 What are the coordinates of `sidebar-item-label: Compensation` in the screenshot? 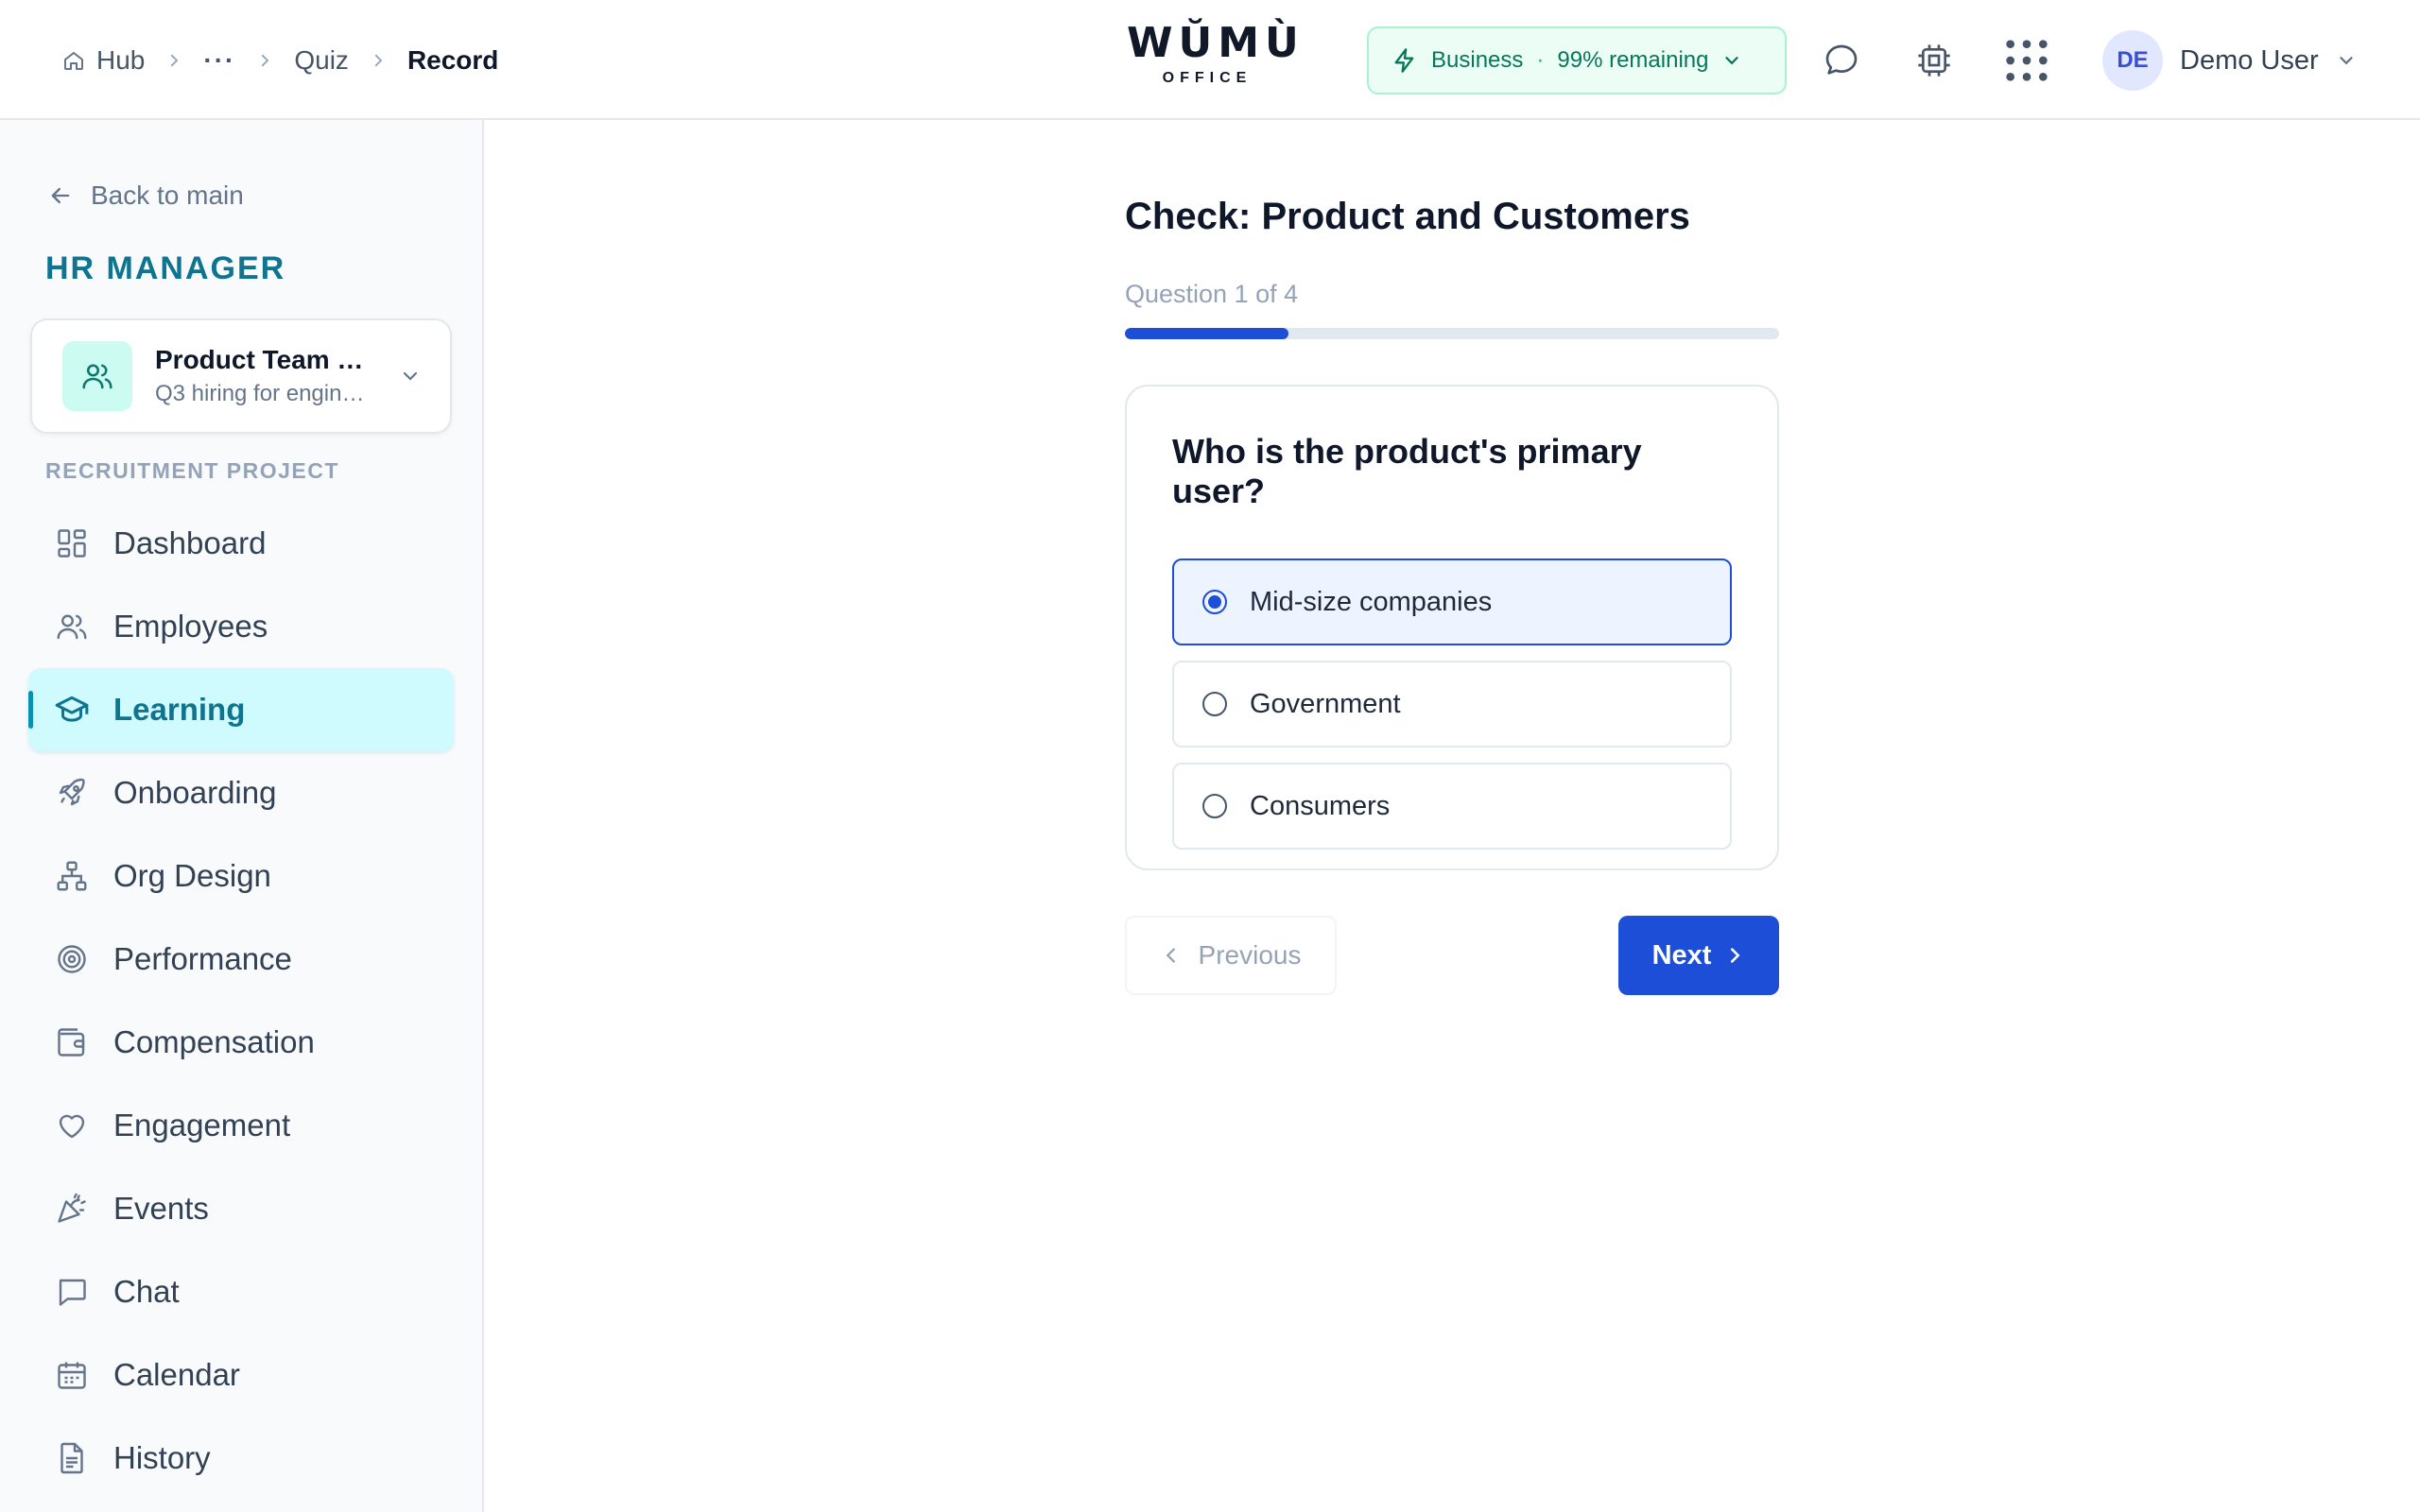 It's located at (214, 1041).